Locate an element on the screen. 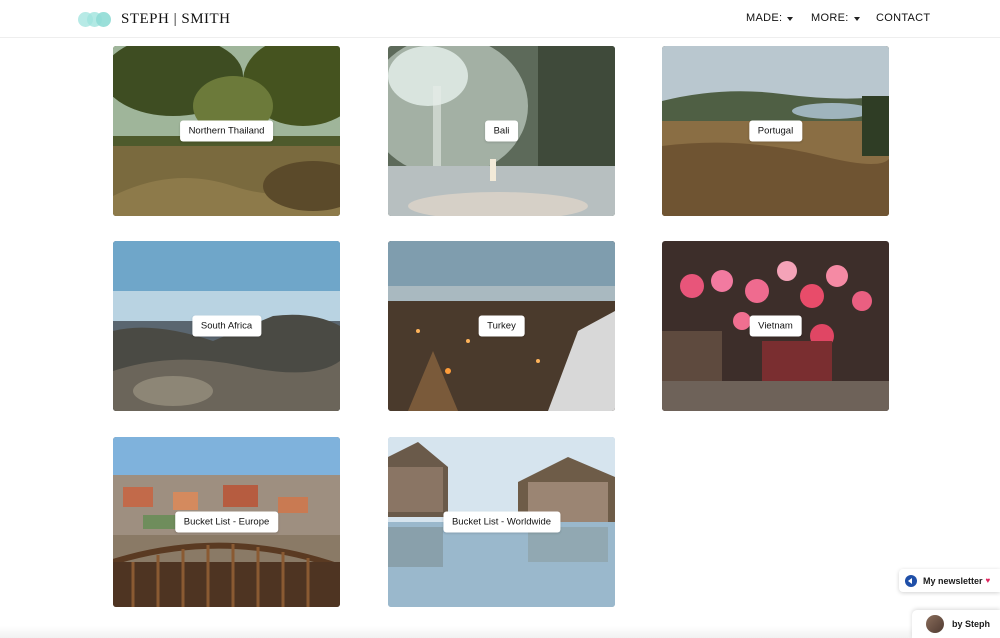 The image size is (1000, 638). site-logo: STEPH | SMITH is located at coordinates (154, 19).